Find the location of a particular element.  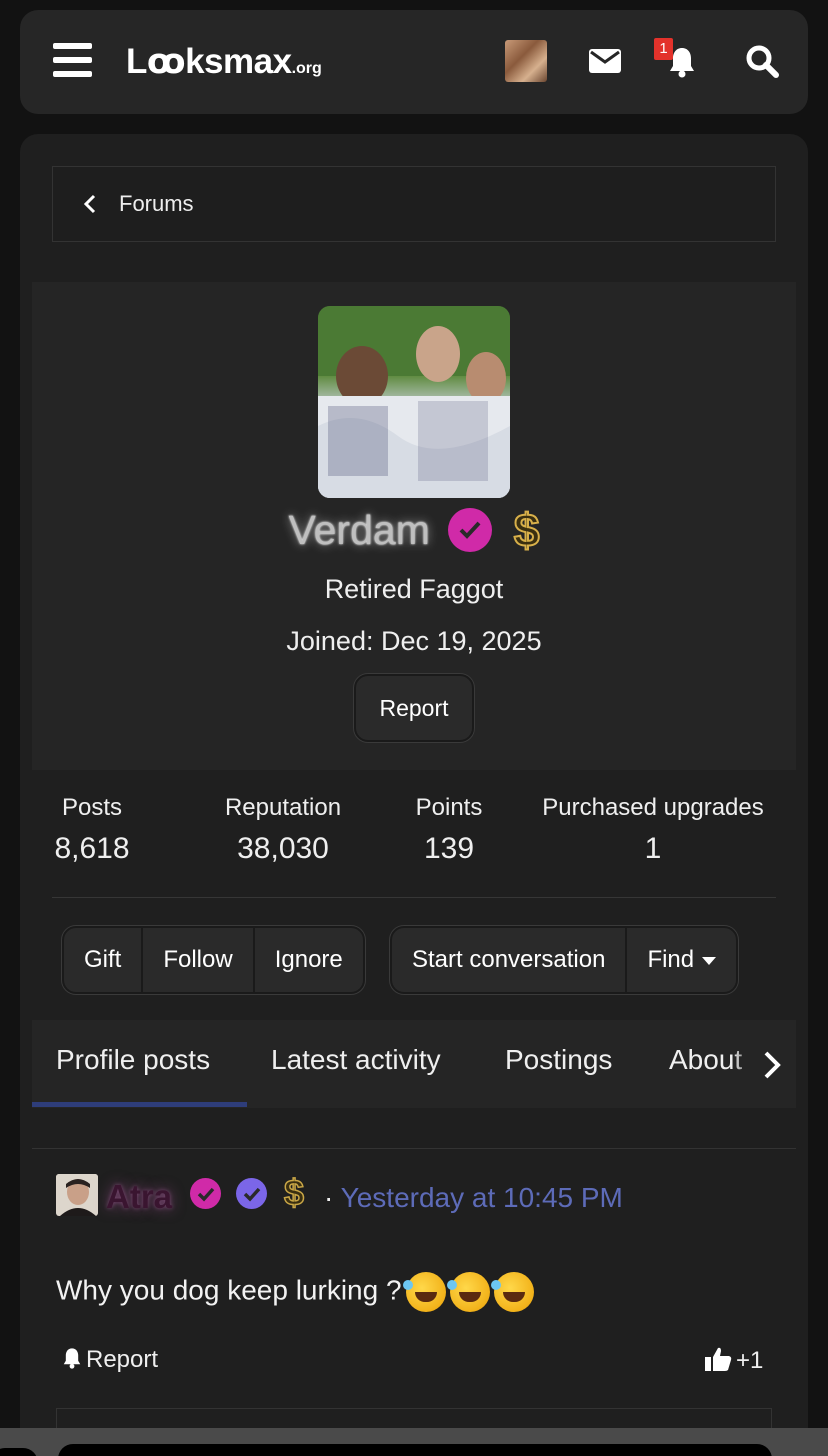

stat-value: 1 is located at coordinates (653, 848).